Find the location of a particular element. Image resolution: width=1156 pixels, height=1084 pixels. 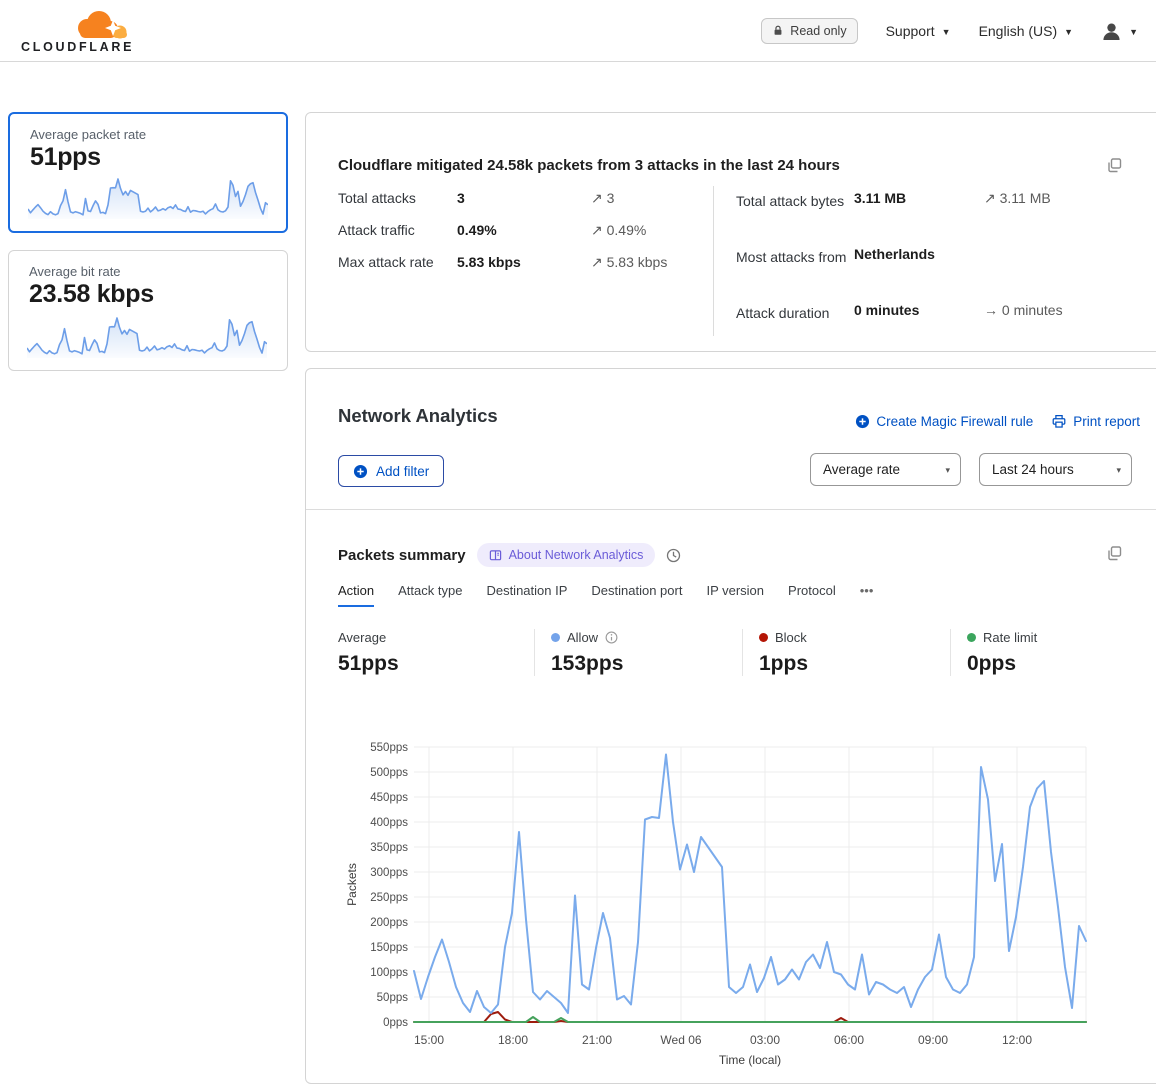

stat-trend: ↗ 5.83 kbps is located at coordinates (629, 262).